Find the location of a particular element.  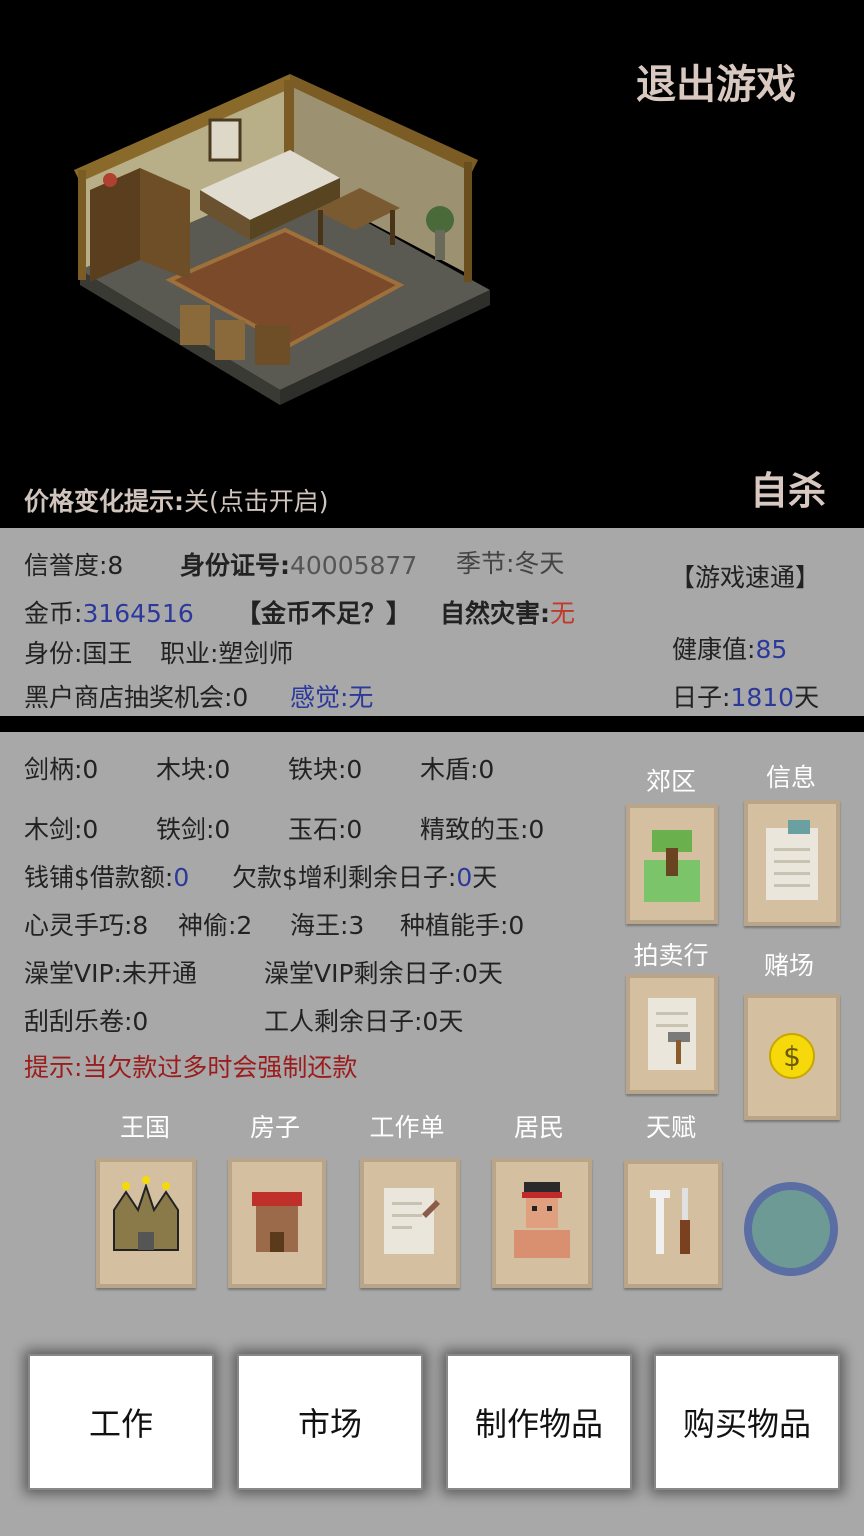

house-icon is located at coordinates (277, 1222).